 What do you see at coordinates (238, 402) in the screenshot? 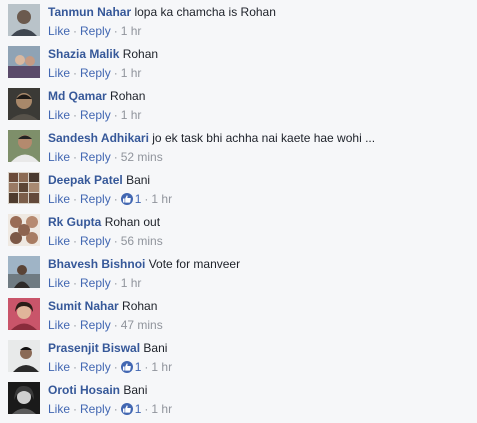
I see `comment-item: Oroti Hosain Bani Like · Reply · 1 · 1 hr` at bounding box center [238, 402].